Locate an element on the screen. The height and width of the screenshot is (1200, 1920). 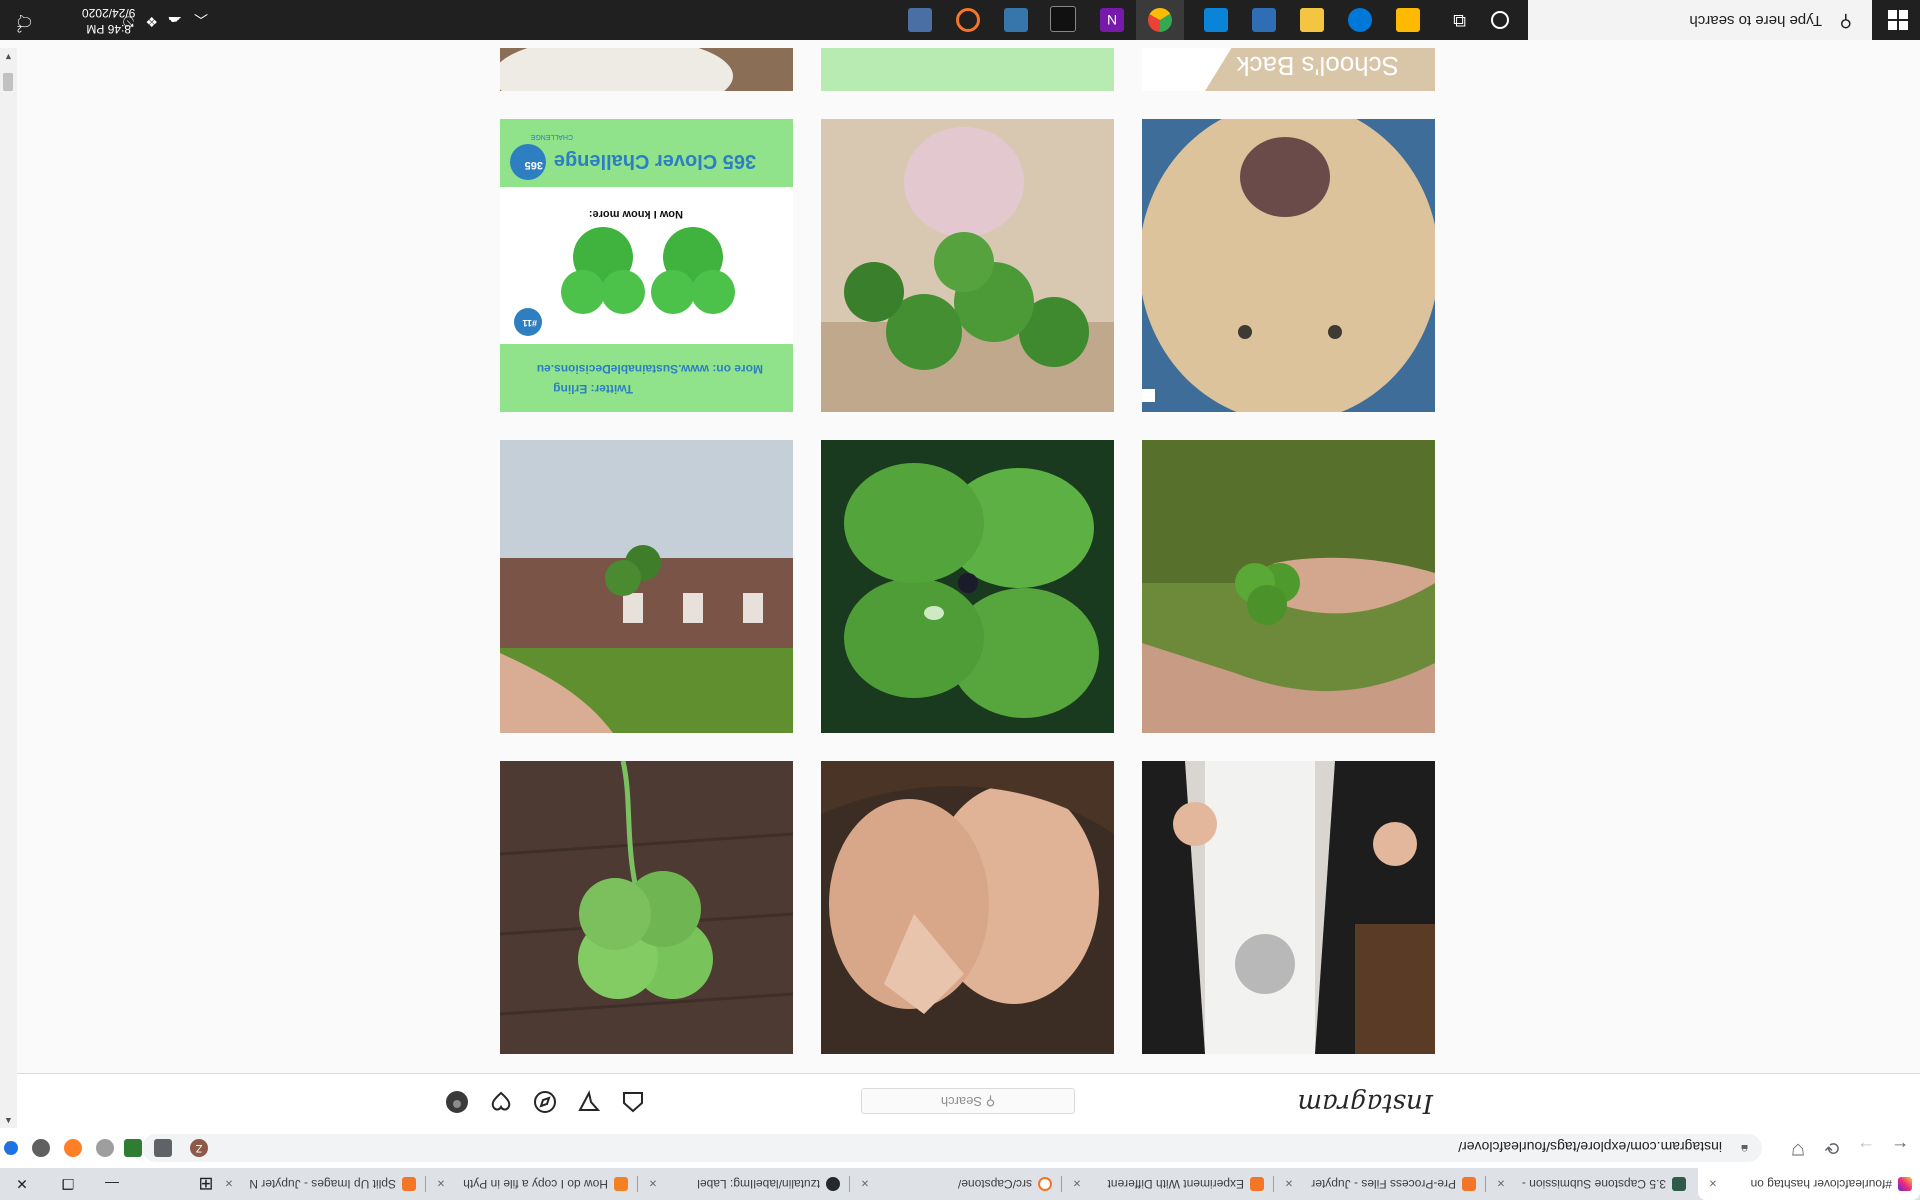
tile-couple-selfie is located at coordinates (967, 907).